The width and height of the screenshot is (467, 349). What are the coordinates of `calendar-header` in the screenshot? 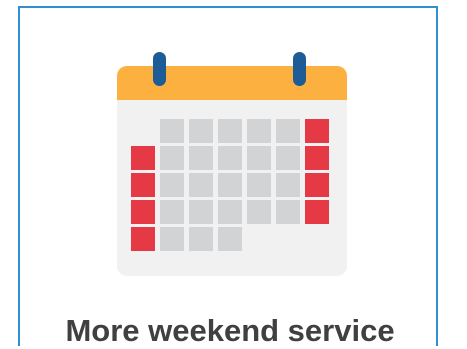 It's located at (232, 83).